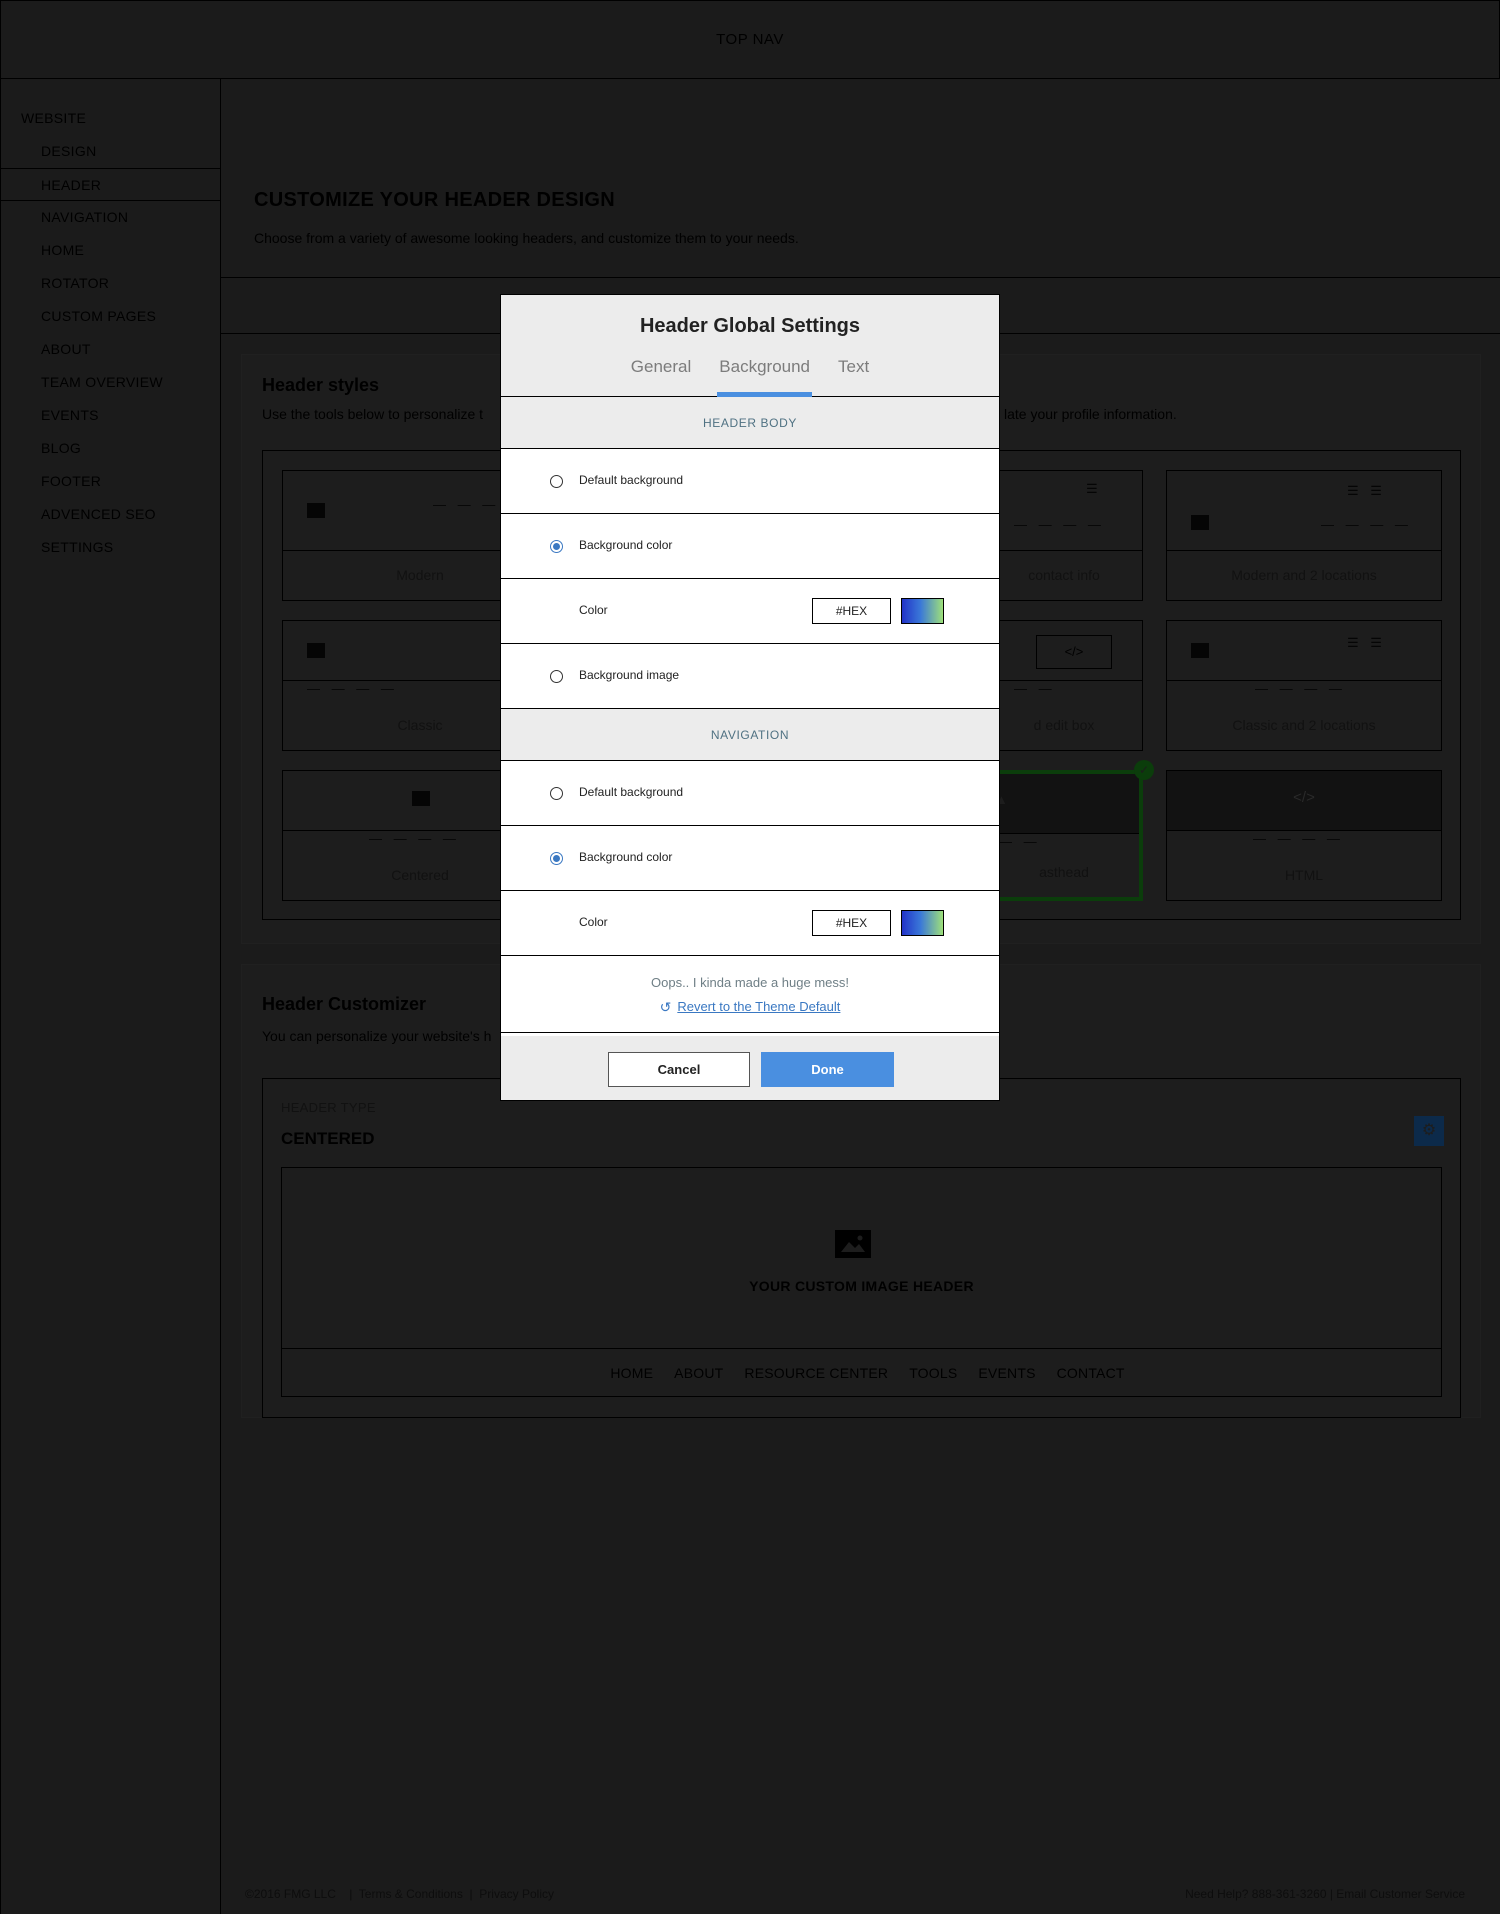  What do you see at coordinates (377, 1036) in the screenshot?
I see `header-customizer-description: You can personalize your website's h` at bounding box center [377, 1036].